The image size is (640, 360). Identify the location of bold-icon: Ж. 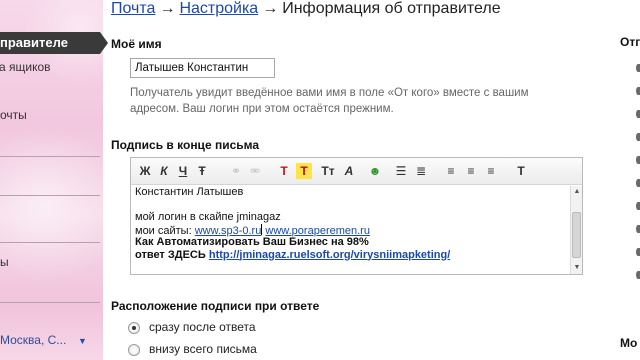
(145, 171).